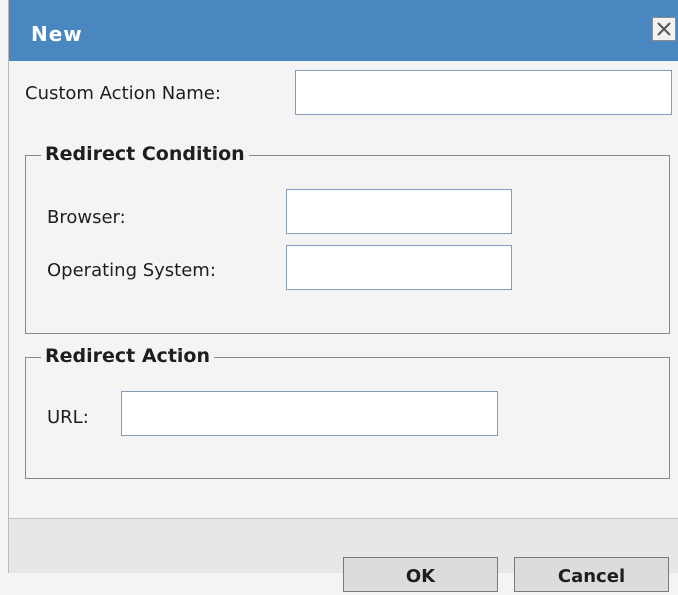 The width and height of the screenshot is (678, 595). Describe the element at coordinates (127, 356) in the screenshot. I see `redirect-action-legend: Redirect Action` at that location.